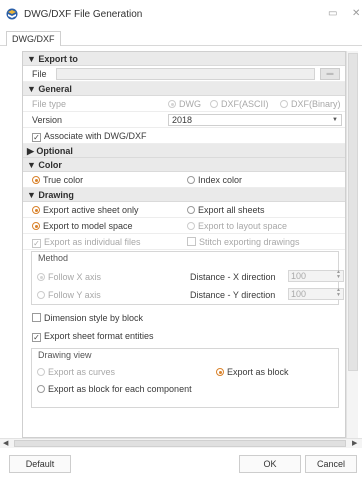 This screenshot has height=478, width=362. Describe the element at coordinates (184, 165) in the screenshot. I see `section-color: ▼ Color` at that location.